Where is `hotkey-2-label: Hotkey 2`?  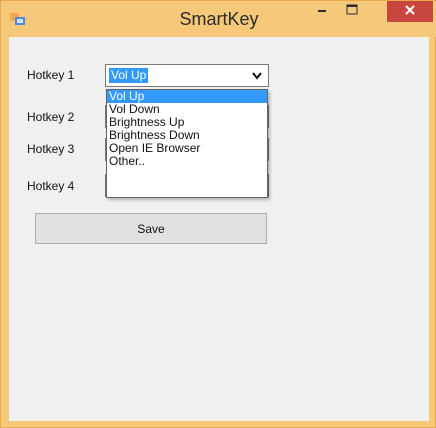 hotkey-2-label: Hotkey 2 is located at coordinates (51, 117).